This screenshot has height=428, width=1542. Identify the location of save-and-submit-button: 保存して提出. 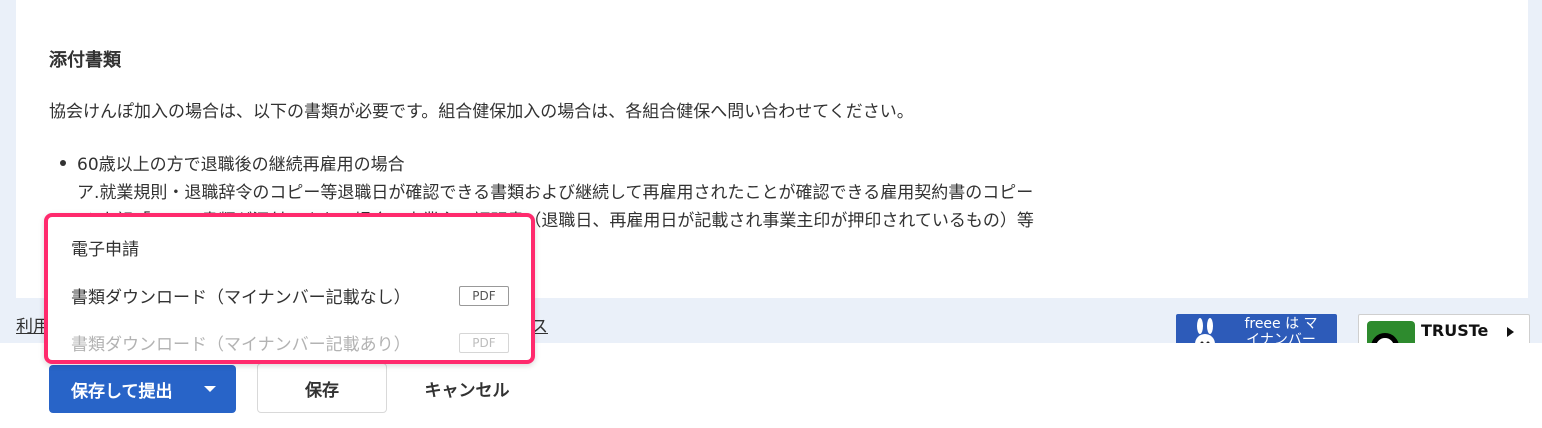
(142, 389).